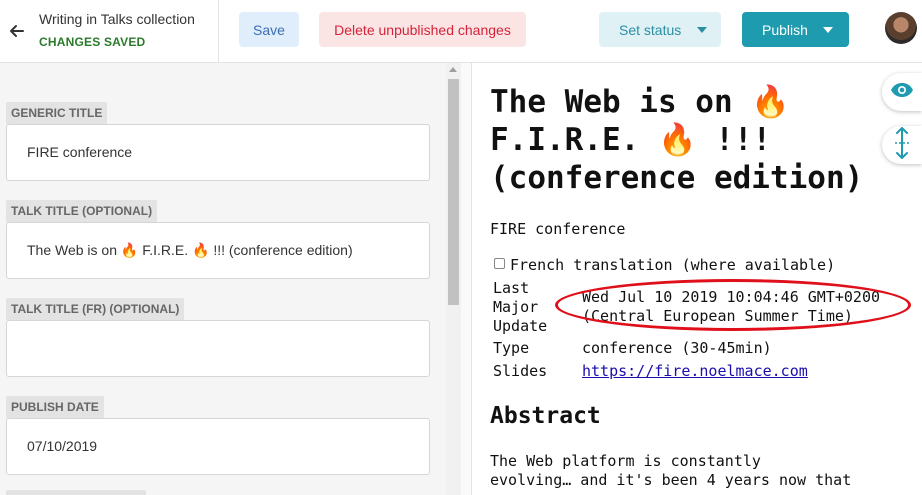  Describe the element at coordinates (516, 307) in the screenshot. I see `last-update-label-line: Major` at that location.